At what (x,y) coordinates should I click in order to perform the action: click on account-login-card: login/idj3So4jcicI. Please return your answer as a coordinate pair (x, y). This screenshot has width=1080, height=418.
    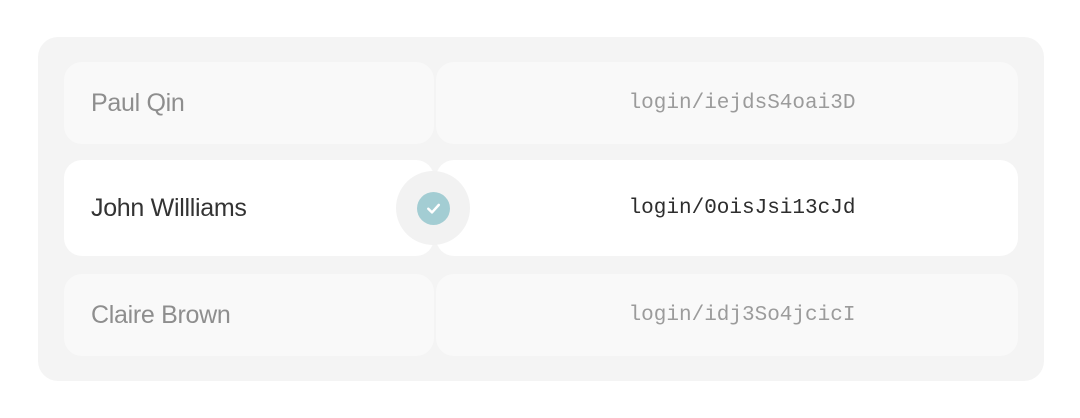
    Looking at the image, I should click on (727, 315).